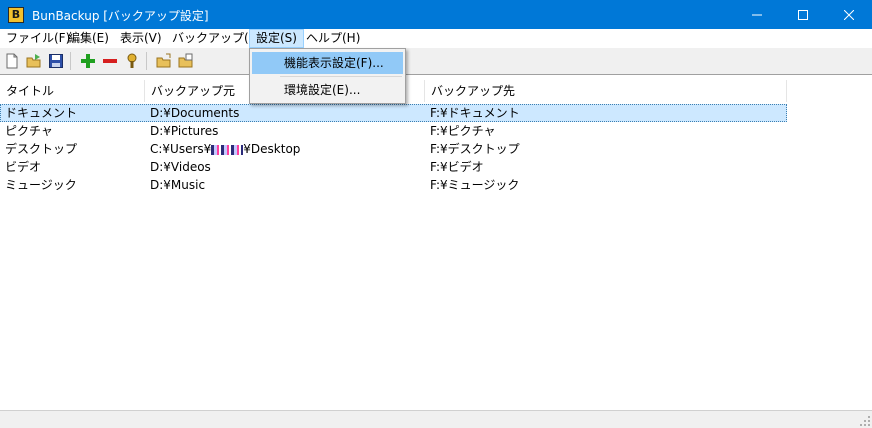 This screenshot has width=872, height=428. Describe the element at coordinates (180, 167) in the screenshot. I see `row-source: D:¥Videos` at that location.